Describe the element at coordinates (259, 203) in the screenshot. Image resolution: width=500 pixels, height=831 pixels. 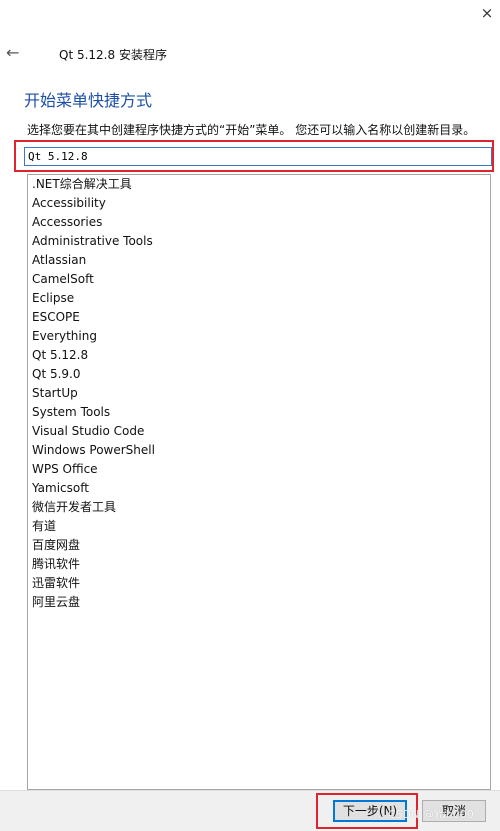
I see `folder-list-item: Accessibility` at that location.